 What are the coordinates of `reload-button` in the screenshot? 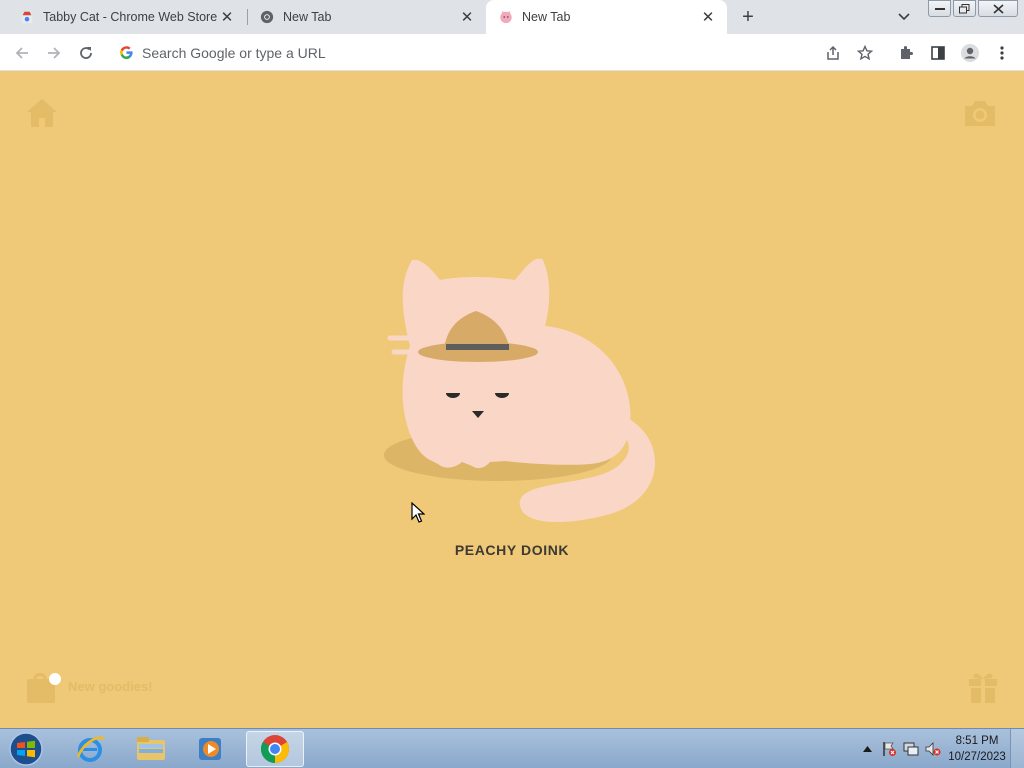 It's located at (86, 53).